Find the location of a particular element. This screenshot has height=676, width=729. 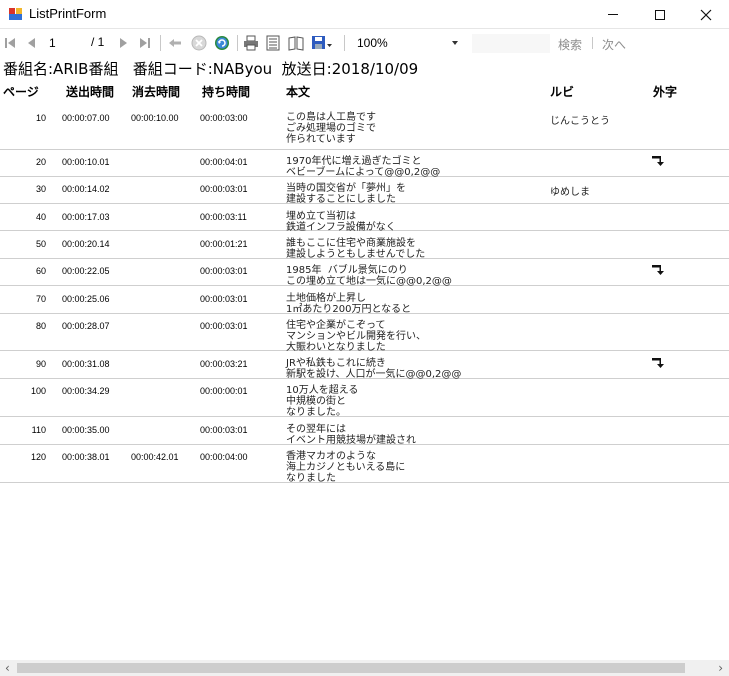

back-icon is located at coordinates (175, 43).